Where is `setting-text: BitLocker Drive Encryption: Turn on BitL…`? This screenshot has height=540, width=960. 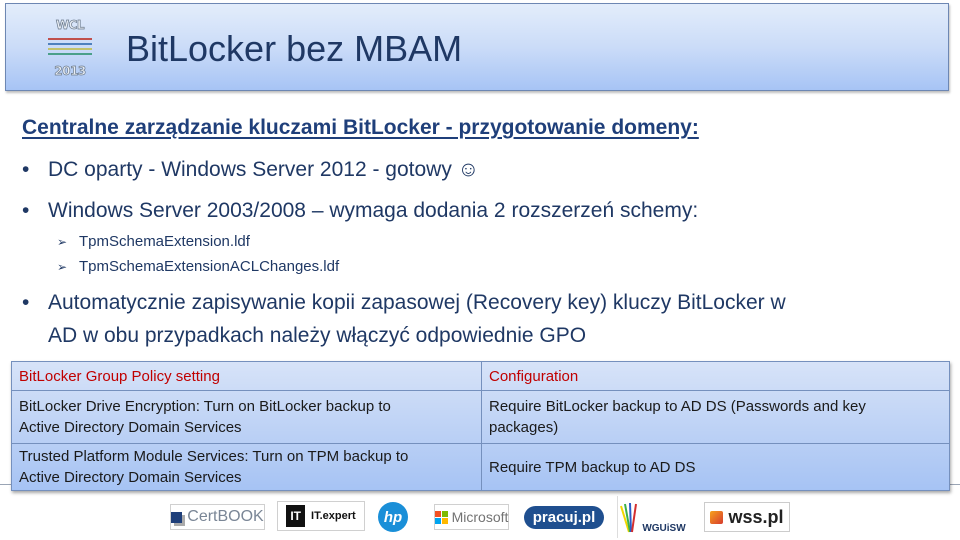
setting-text: BitLocker Drive Encryption: Turn on BitL… is located at coordinates (205, 406).